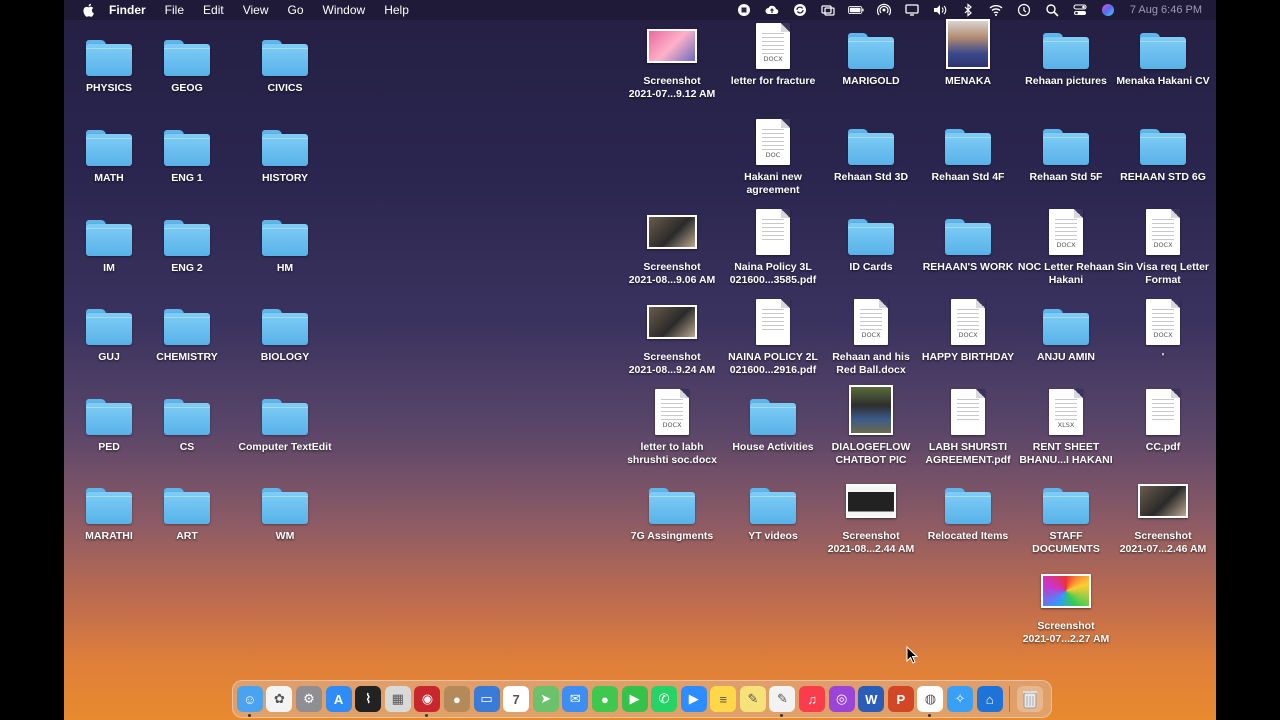 The width and height of the screenshot is (1280, 720). I want to click on menu-app-name: Finder, so click(127, 10).